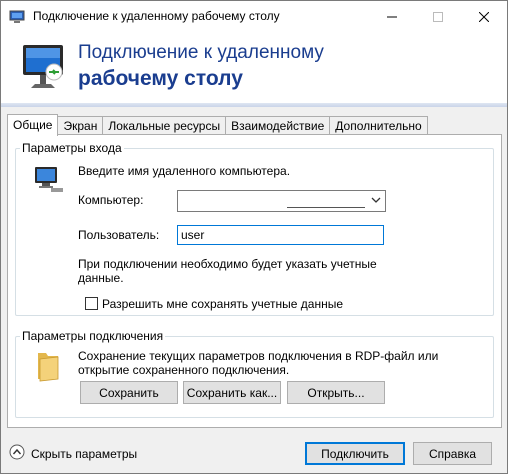  What do you see at coordinates (119, 235) in the screenshot?
I see `user-label: Пользователь:` at bounding box center [119, 235].